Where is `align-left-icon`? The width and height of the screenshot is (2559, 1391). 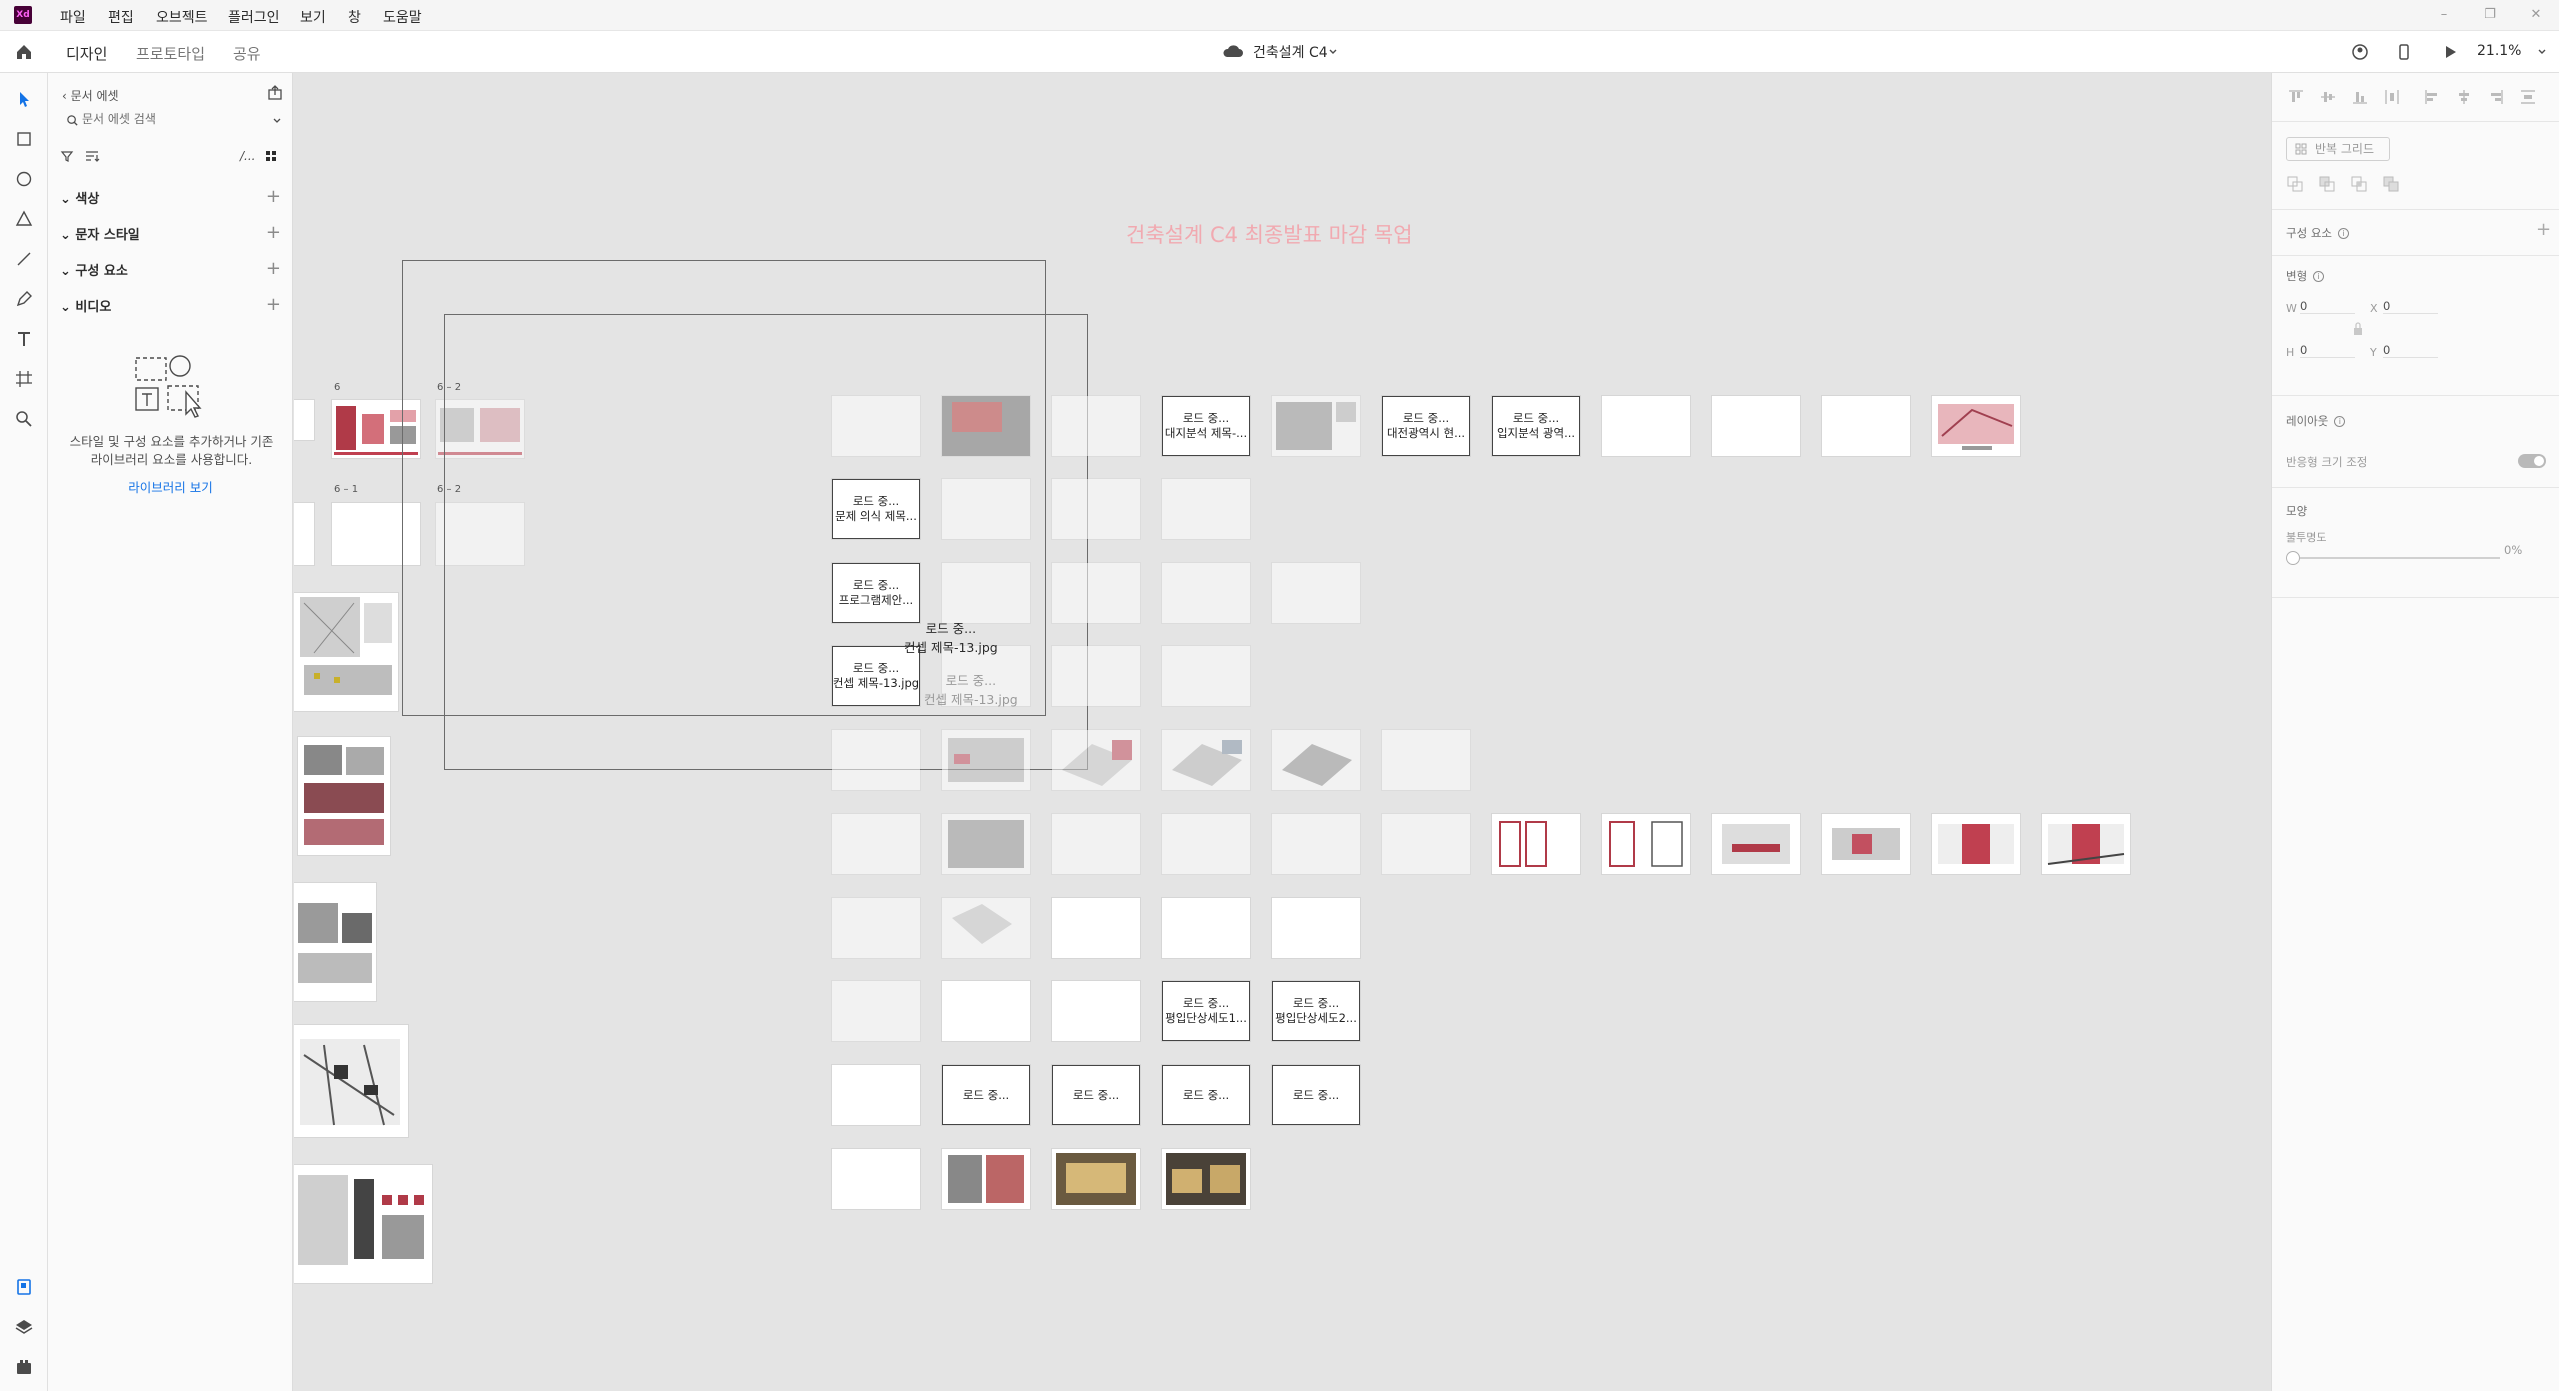 align-left-icon is located at coordinates (2432, 97).